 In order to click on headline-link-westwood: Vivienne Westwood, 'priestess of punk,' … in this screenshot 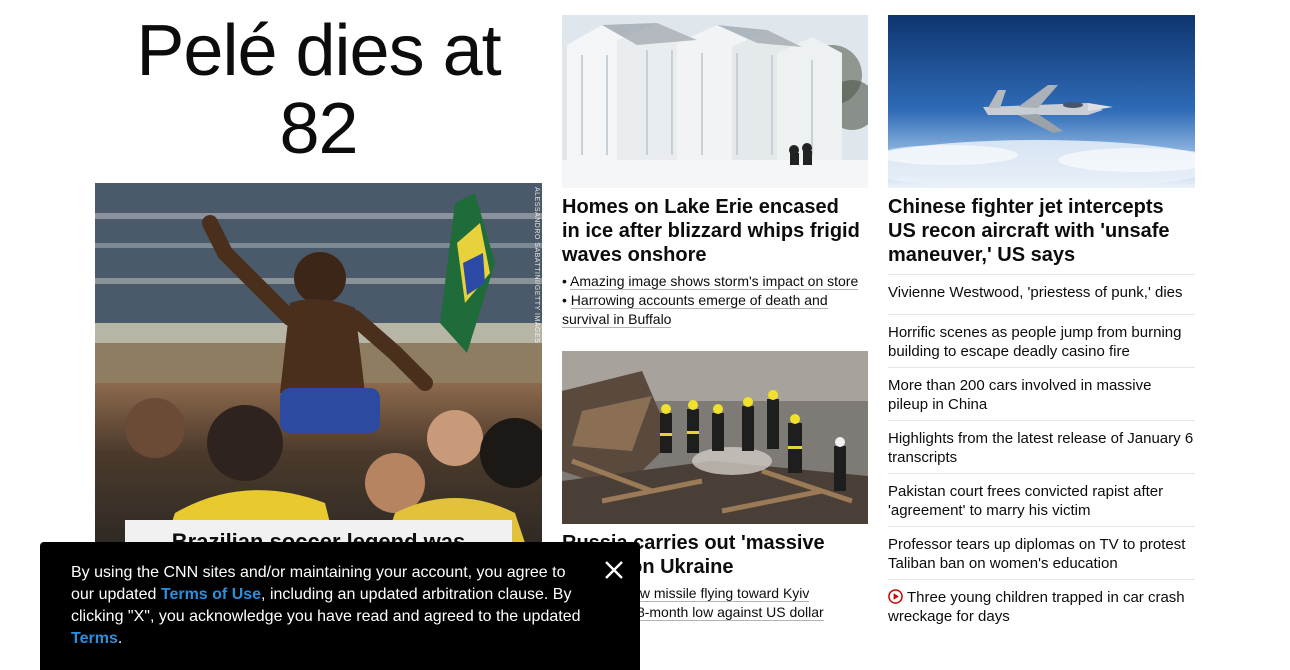, I will do `click(1035, 292)`.